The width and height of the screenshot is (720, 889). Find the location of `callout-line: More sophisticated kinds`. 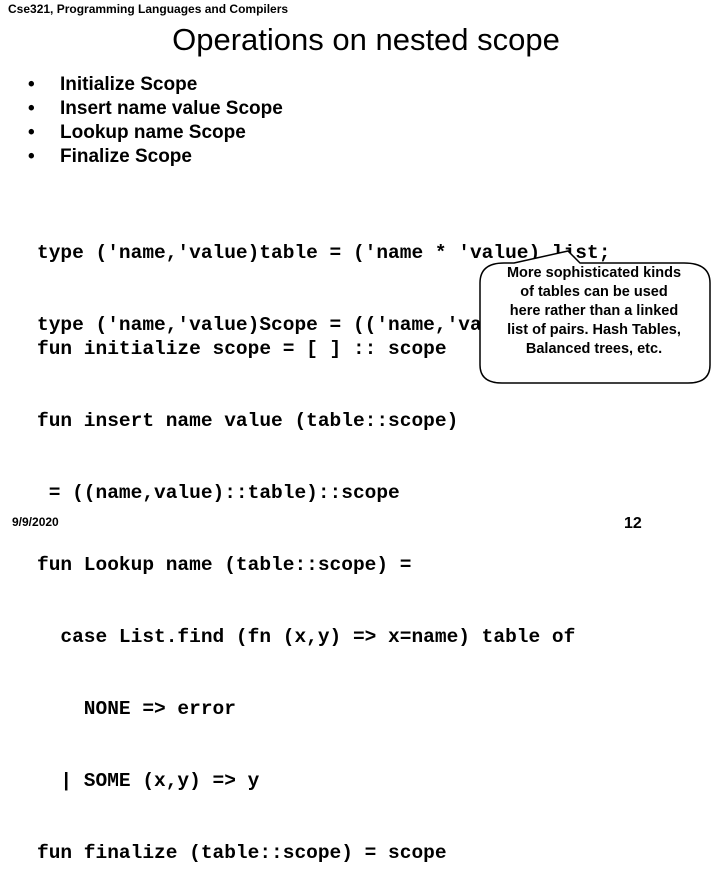

callout-line: More sophisticated kinds is located at coordinates (594, 273).